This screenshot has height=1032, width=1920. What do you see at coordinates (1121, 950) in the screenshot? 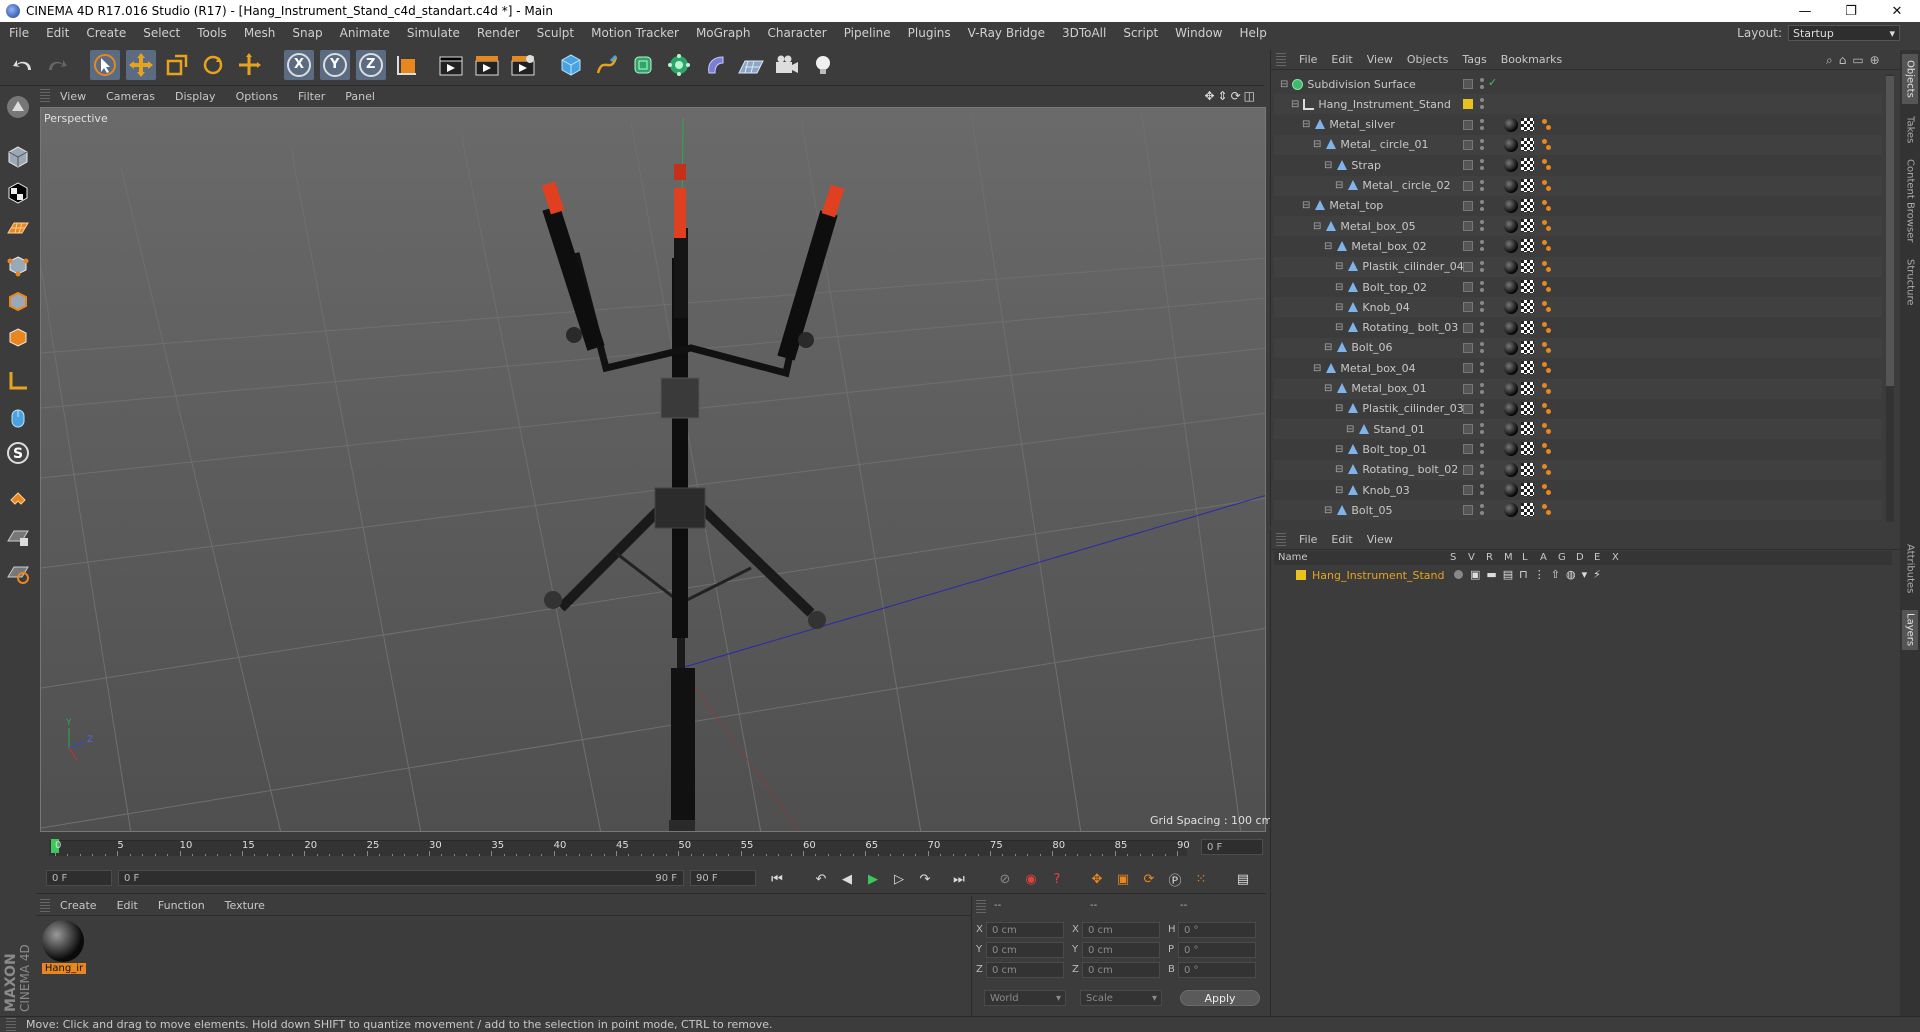
I see `size-y-field: 0 cm` at bounding box center [1121, 950].